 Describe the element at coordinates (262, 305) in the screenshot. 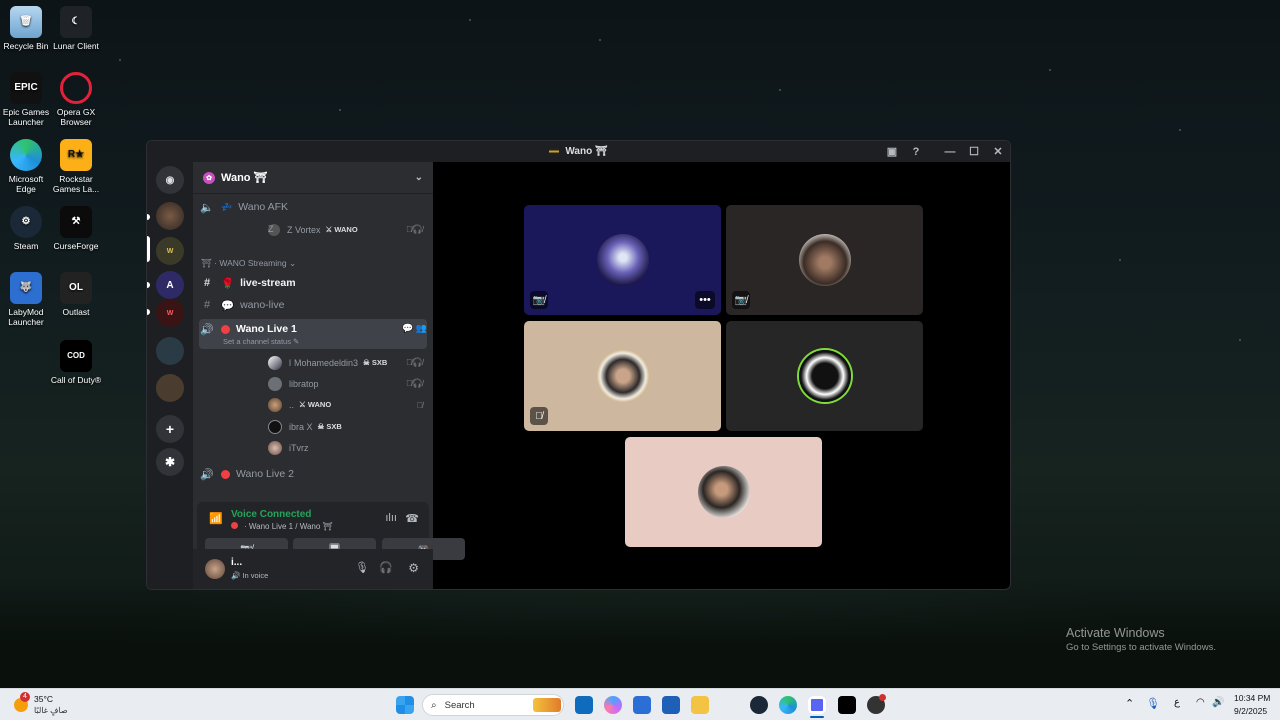

I see `channel-name: wano-live` at that location.